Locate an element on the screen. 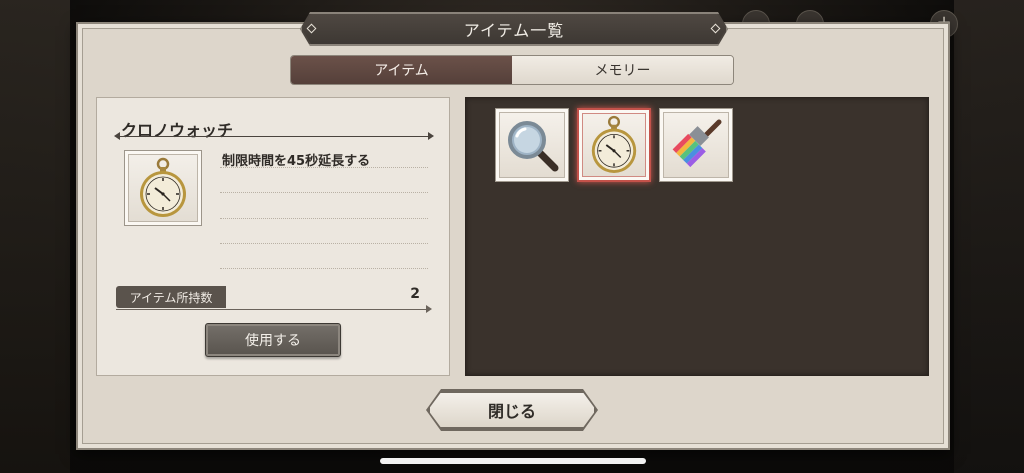 This screenshot has height=473, width=1024. dialog-title: アイテム一覧 is located at coordinates (514, 30).